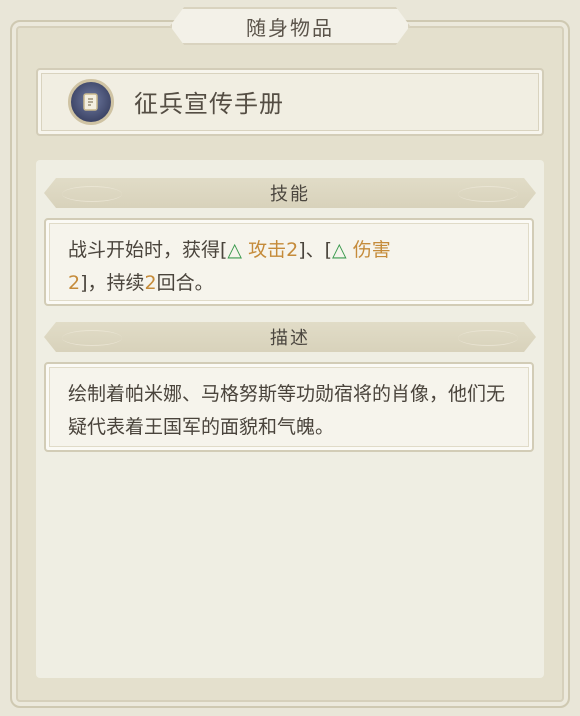  I want to click on description-heading: 描述, so click(290, 338).